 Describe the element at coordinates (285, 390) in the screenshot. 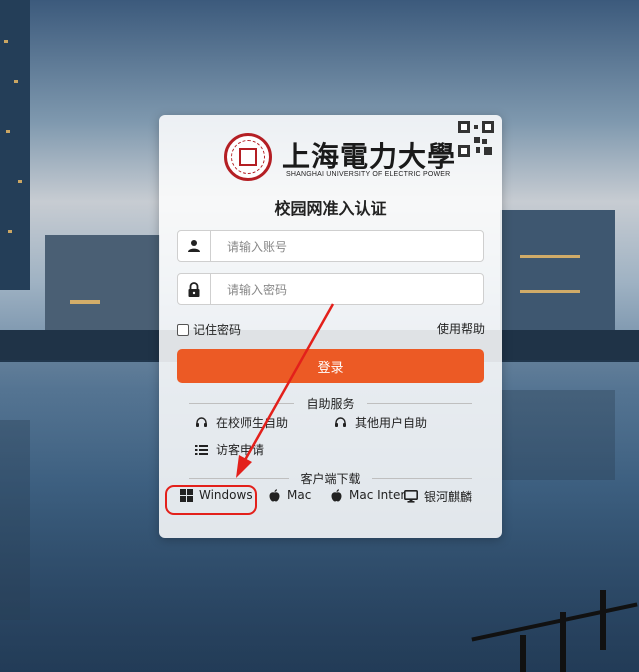

I see `annotation-arrow` at that location.